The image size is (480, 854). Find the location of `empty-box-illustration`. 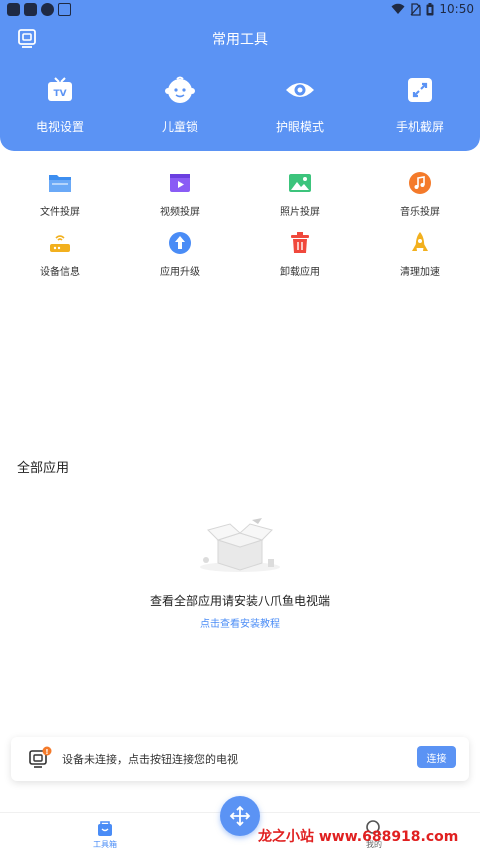

empty-box-illustration is located at coordinates (240, 545).